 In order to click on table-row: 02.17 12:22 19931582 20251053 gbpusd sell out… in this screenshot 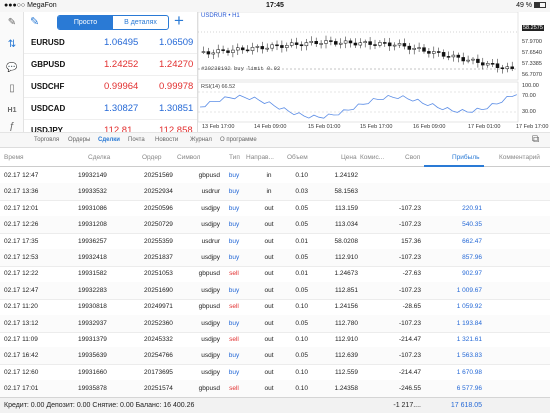, I will do `click(275, 274)`.